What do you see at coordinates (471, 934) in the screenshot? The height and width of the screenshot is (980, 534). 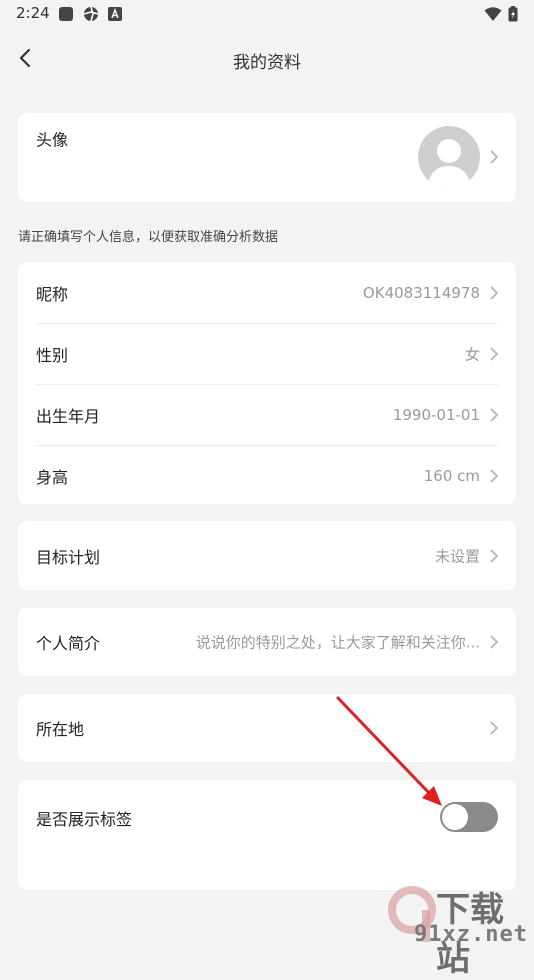 I see `watermark-sub: 91xz.net` at bounding box center [471, 934].